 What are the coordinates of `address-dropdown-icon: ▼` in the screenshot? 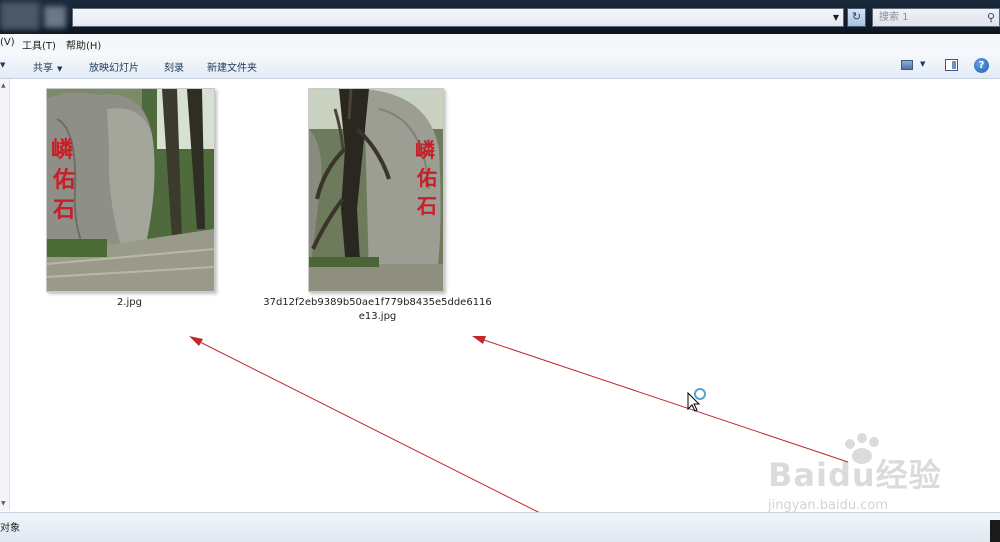 It's located at (836, 17).